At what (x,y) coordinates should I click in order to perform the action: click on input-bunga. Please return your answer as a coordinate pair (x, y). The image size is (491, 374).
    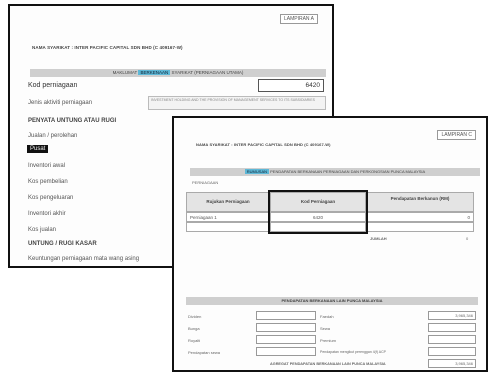
    Looking at the image, I should click on (286, 327).